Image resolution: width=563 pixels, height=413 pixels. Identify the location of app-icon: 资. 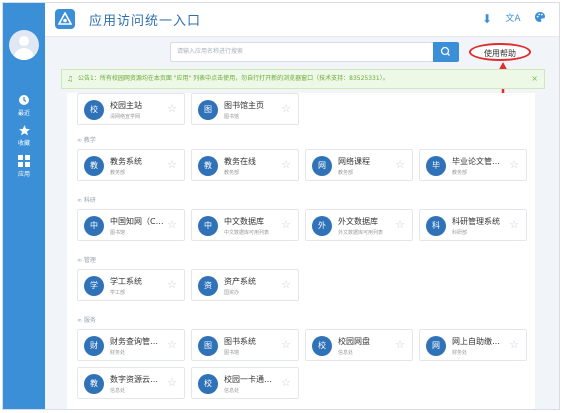
(208, 286).